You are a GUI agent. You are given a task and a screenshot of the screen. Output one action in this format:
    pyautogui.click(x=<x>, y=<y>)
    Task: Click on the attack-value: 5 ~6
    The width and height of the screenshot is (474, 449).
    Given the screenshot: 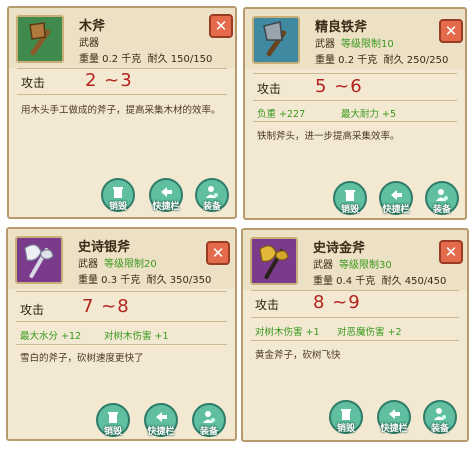 What is the action you would take?
    pyautogui.click(x=339, y=86)
    